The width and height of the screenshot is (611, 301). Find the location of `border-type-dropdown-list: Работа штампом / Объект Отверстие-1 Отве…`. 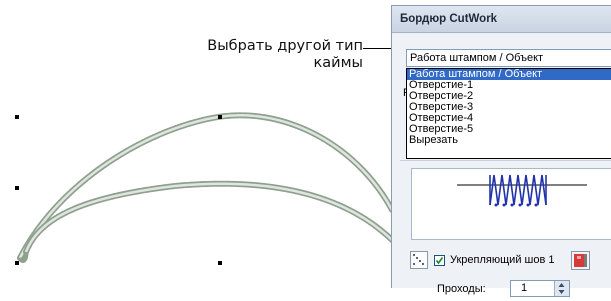

border-type-dropdown-list: Работа штампом / Объект Отверстие-1 Отве… is located at coordinates (508, 113).